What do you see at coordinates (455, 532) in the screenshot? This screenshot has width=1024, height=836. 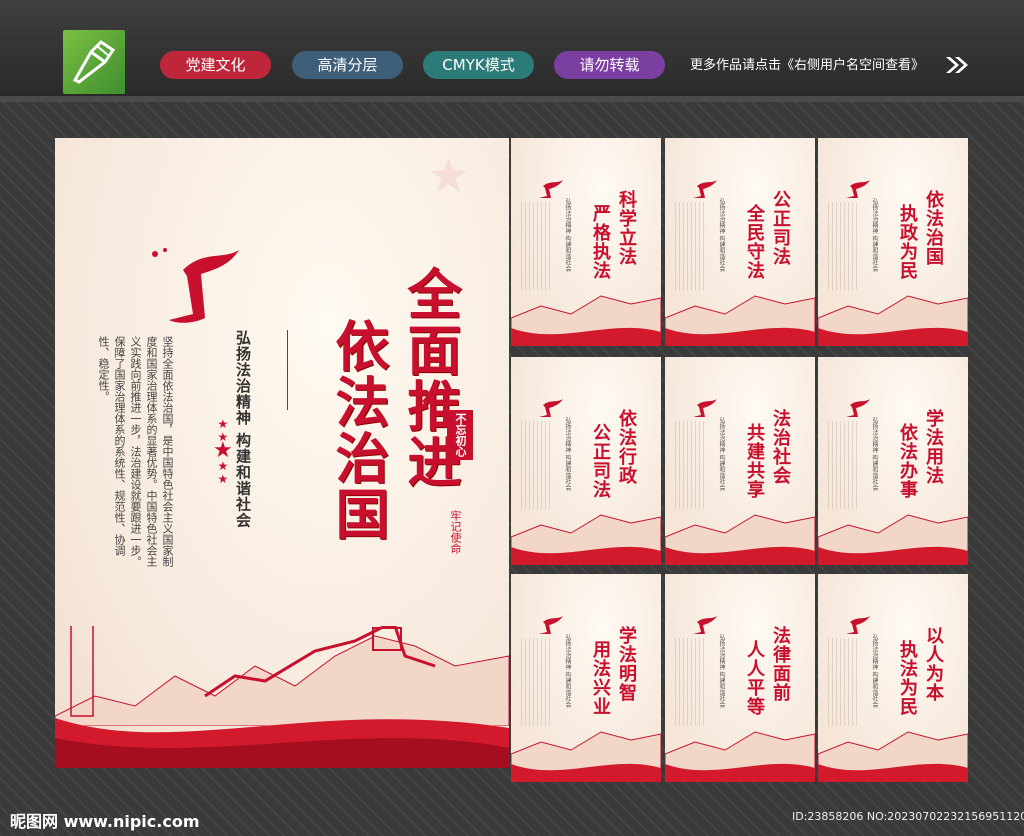 I see `stamp-text: 牢记使命` at bounding box center [455, 532].